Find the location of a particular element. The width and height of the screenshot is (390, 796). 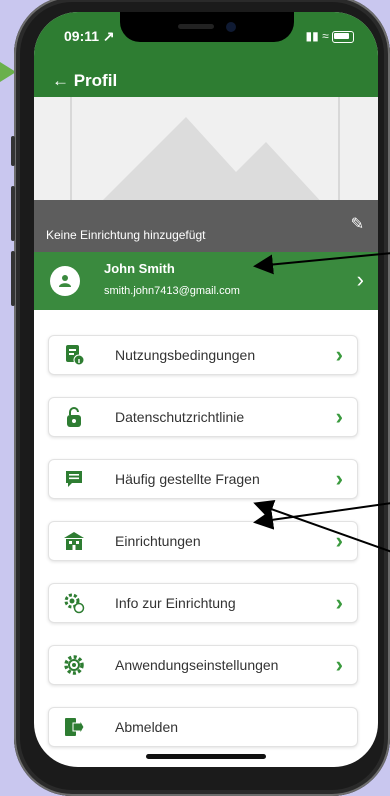

home-indicator is located at coordinates (206, 756).